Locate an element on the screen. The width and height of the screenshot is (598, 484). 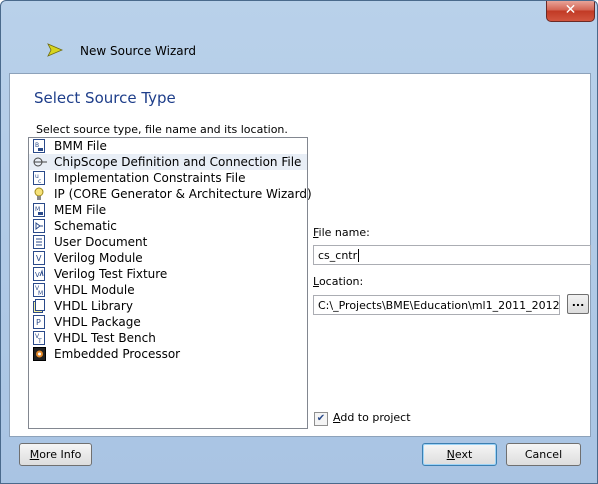
svg-text: B is located at coordinates (37, 145).